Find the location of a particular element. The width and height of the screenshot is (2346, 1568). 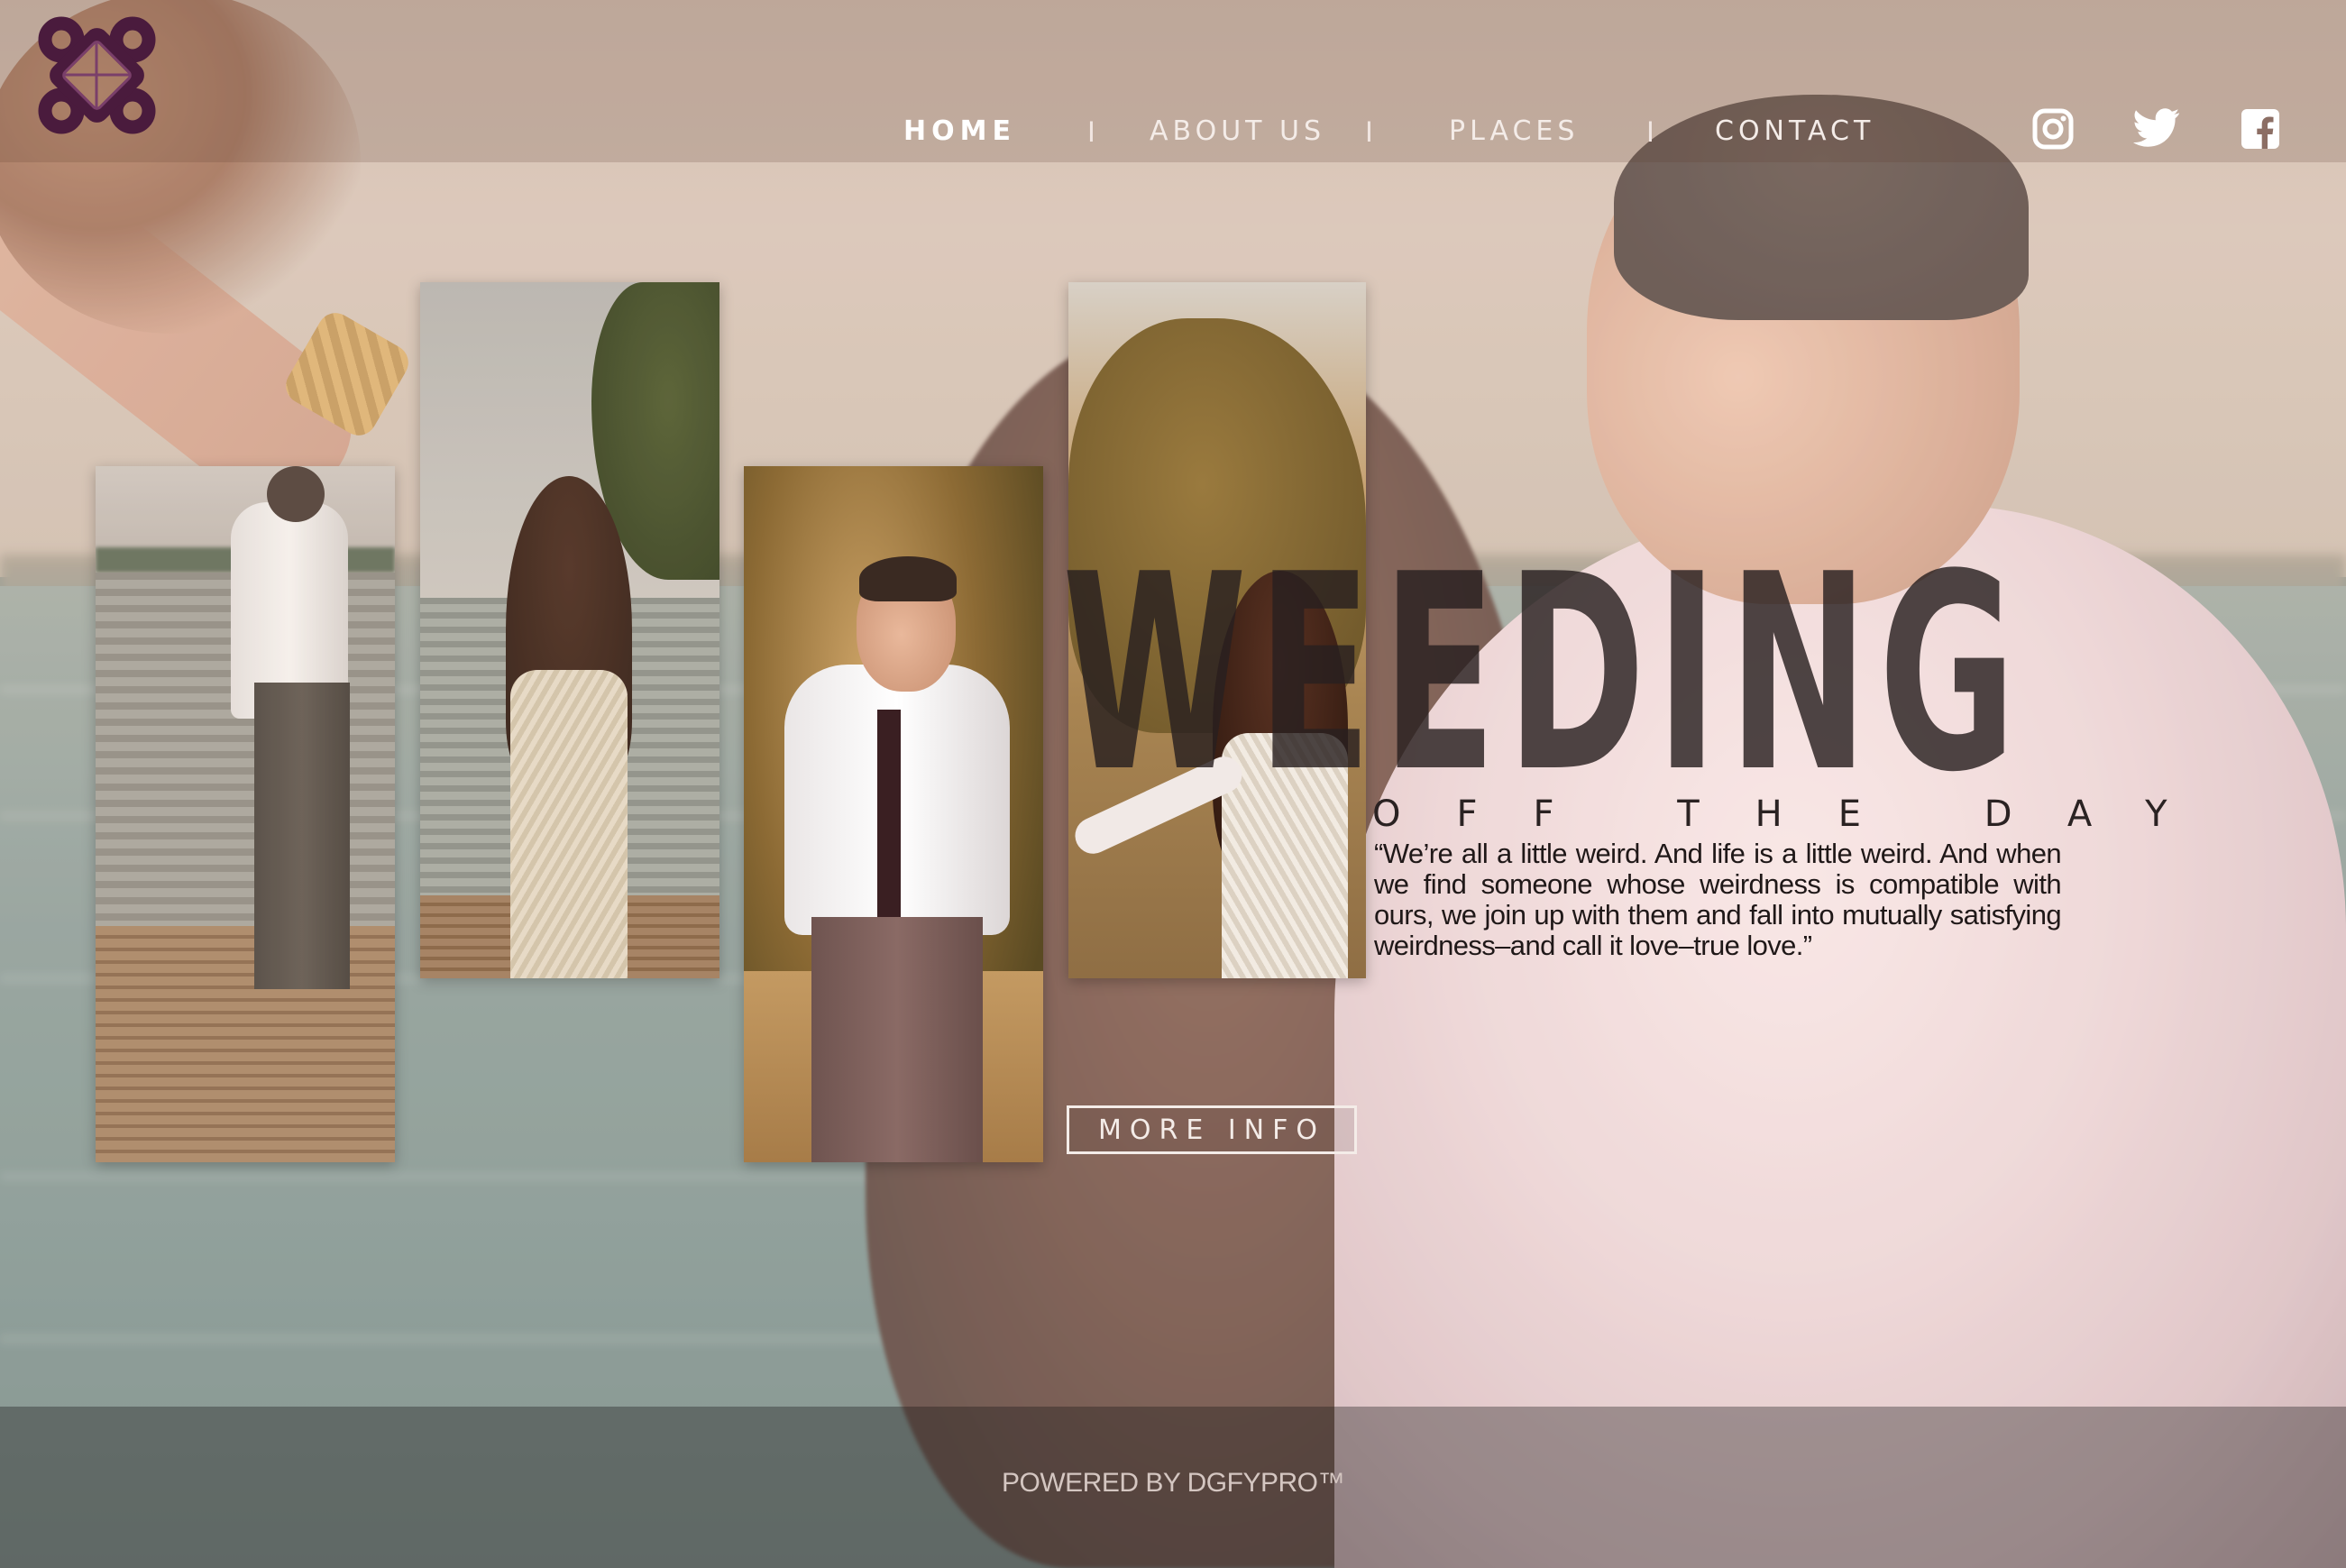

nav-home: HOME is located at coordinates (959, 131).